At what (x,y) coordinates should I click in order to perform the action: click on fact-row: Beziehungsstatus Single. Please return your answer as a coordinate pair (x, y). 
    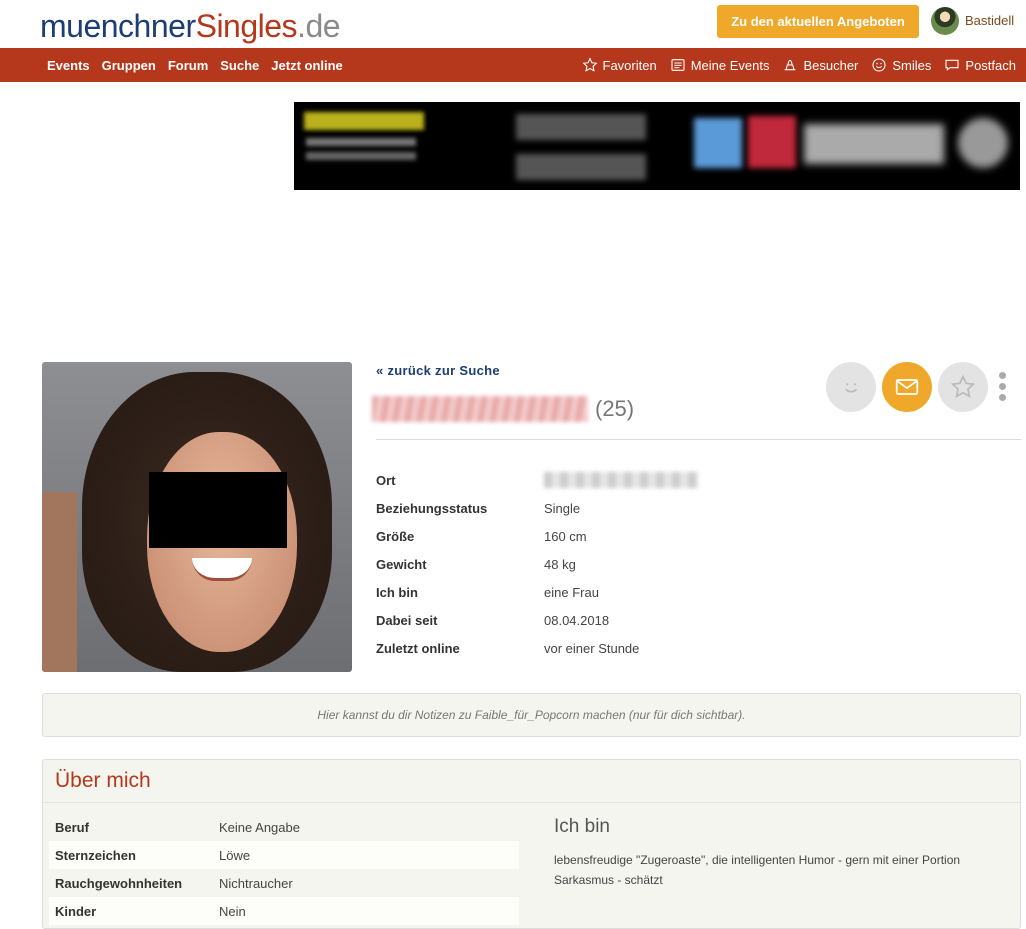
    Looking at the image, I should click on (576, 508).